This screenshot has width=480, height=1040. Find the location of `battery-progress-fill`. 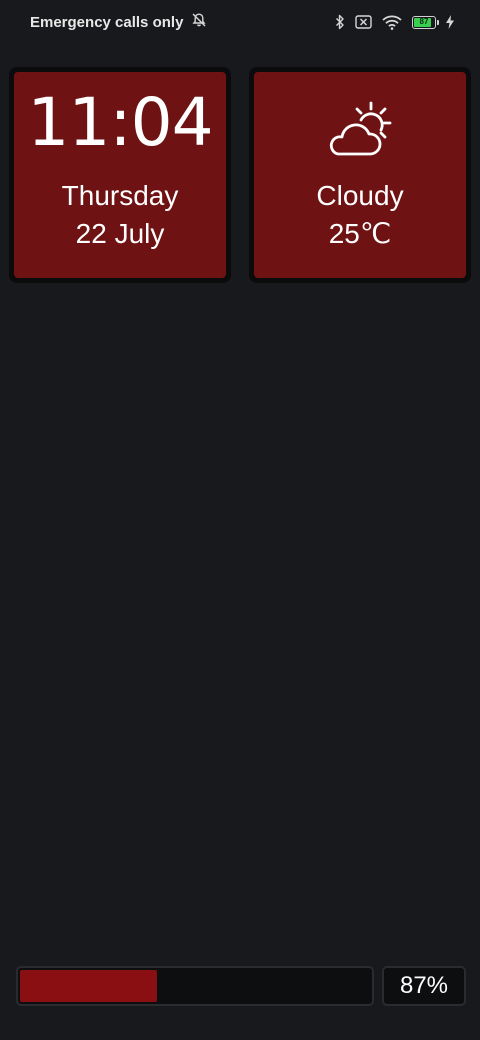

battery-progress-fill is located at coordinates (88, 986).